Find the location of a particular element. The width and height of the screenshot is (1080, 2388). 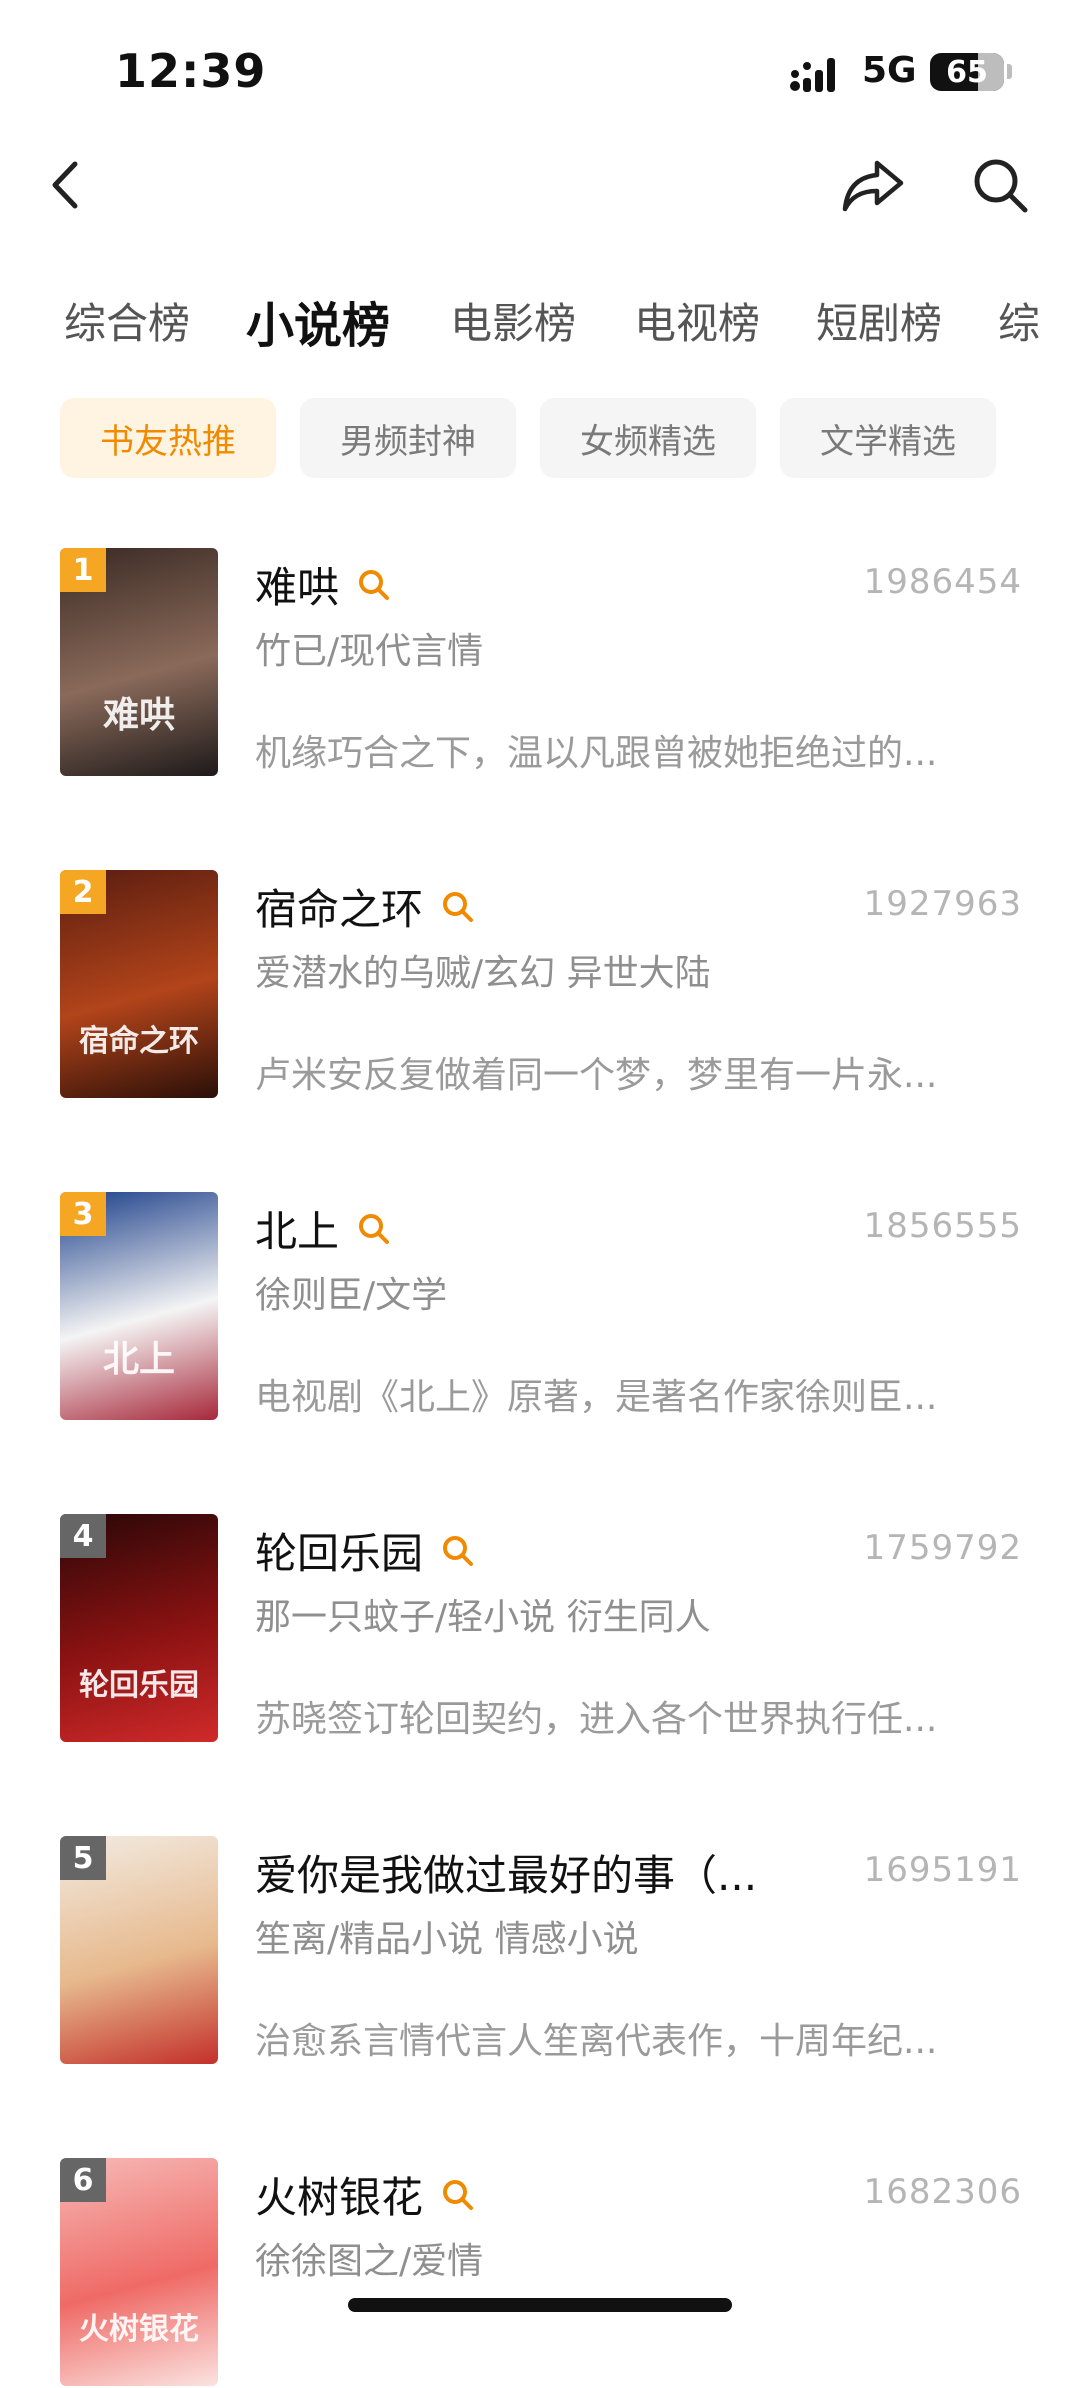

tab-movie: 电影榜 is located at coordinates (513, 320).